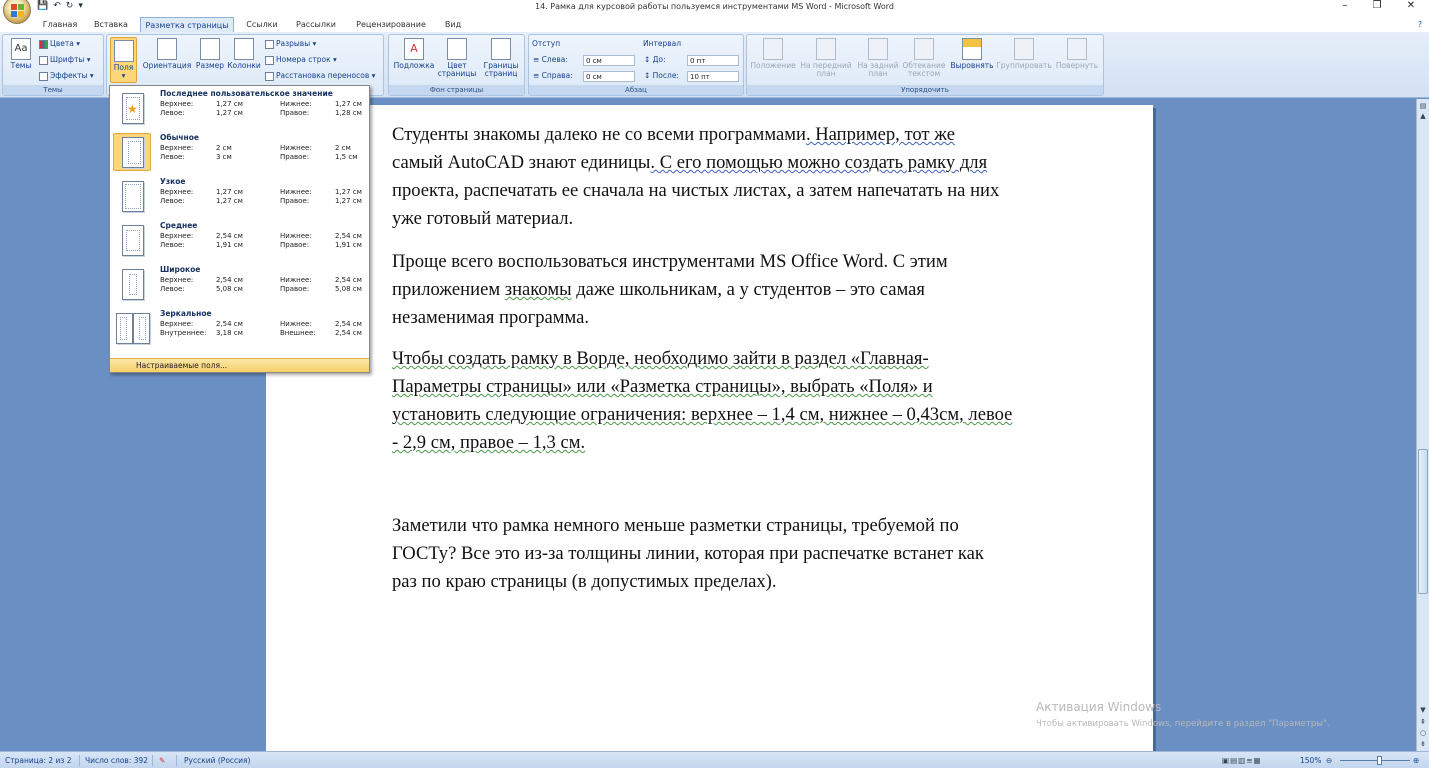 This screenshot has height=768, width=1429. Describe the element at coordinates (1416, 760) in the screenshot. I see `zoom-in-icon: ⊕` at that location.